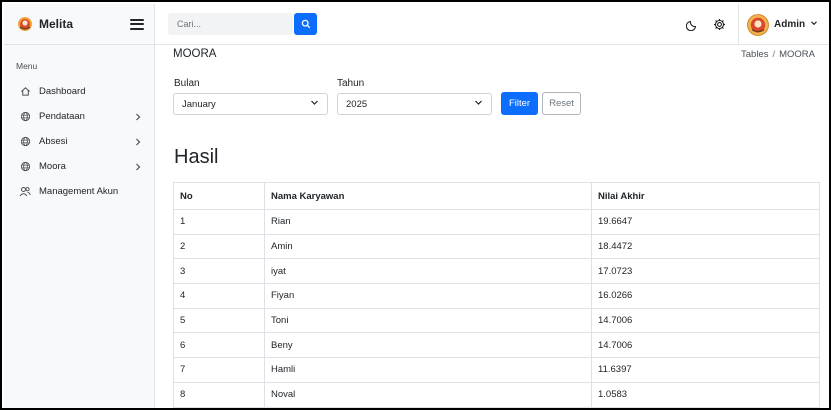 Image resolution: width=831 pixels, height=410 pixels. I want to click on table-row: 4 Fiyan 16.0266, so click(496, 296).